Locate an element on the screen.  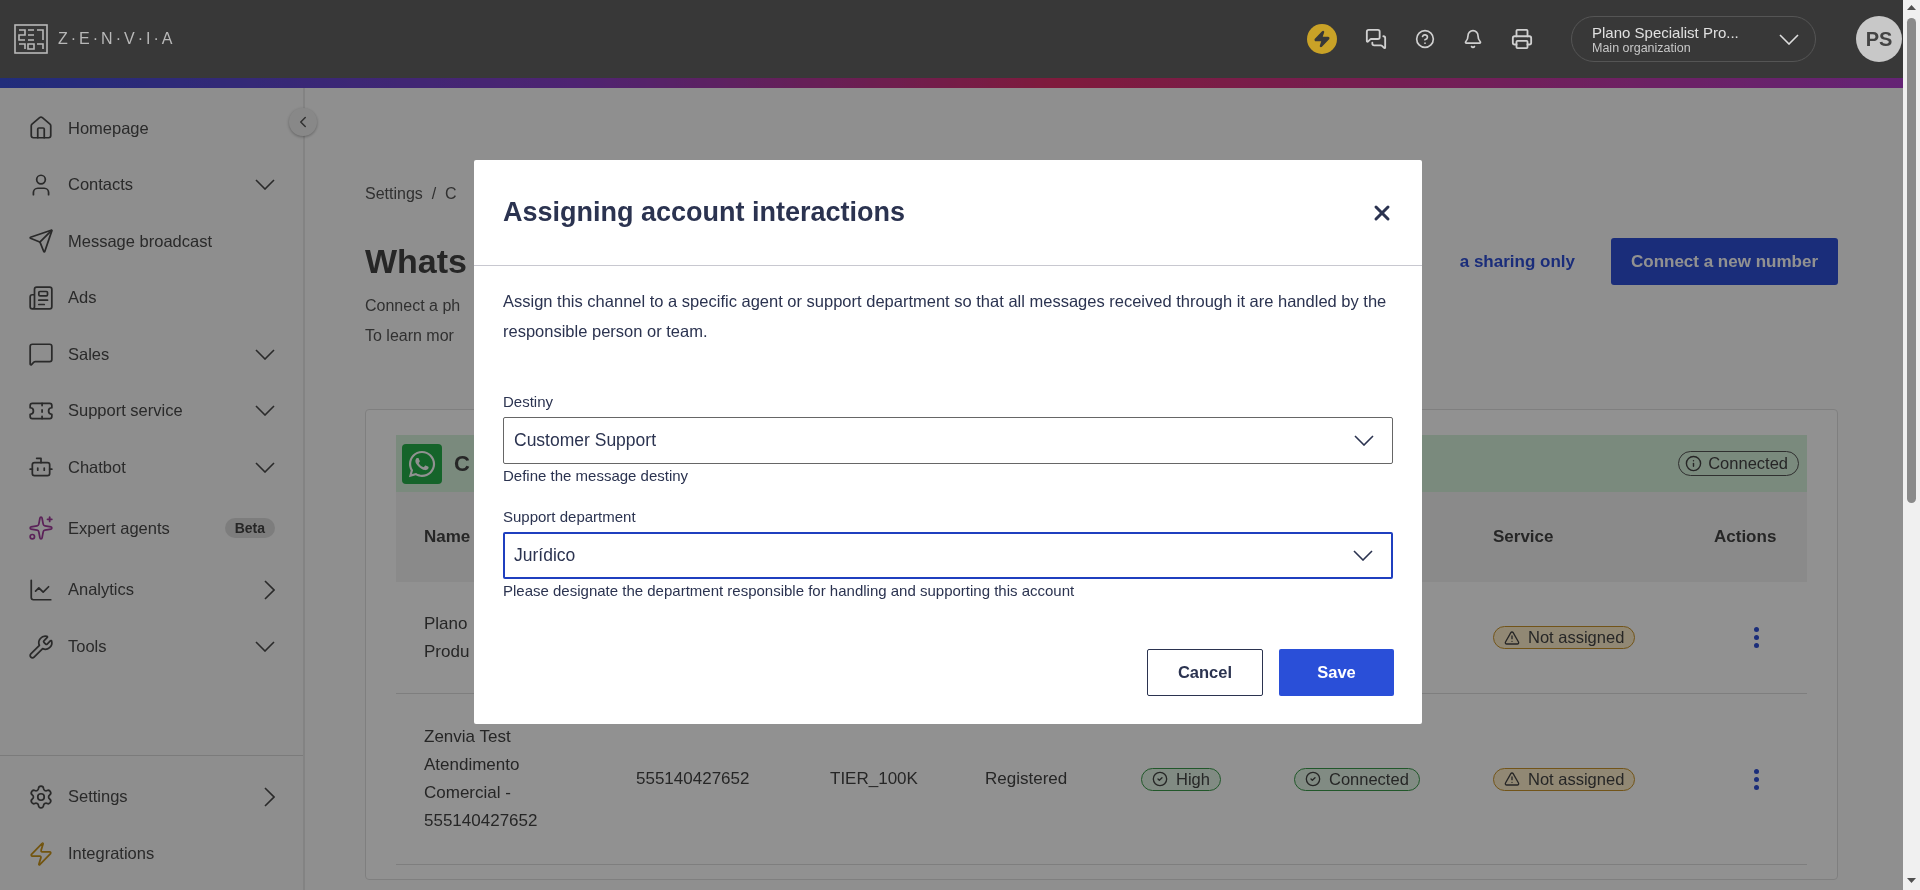
table-cell-text: Registered is located at coordinates (1026, 779).